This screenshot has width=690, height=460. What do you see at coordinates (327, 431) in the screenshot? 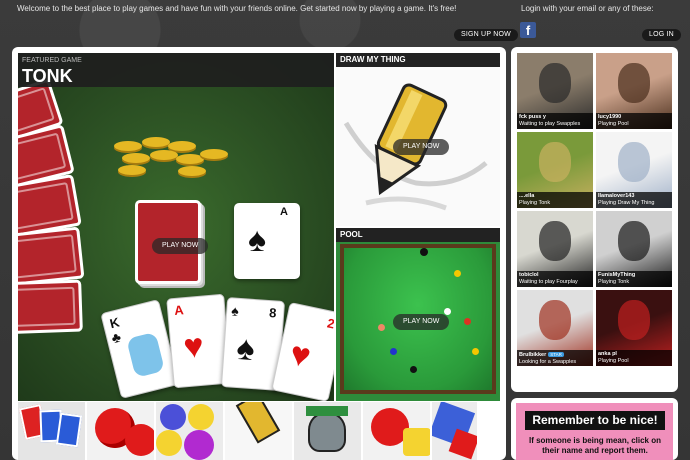
I see `game-thumbnail-cat` at bounding box center [327, 431].